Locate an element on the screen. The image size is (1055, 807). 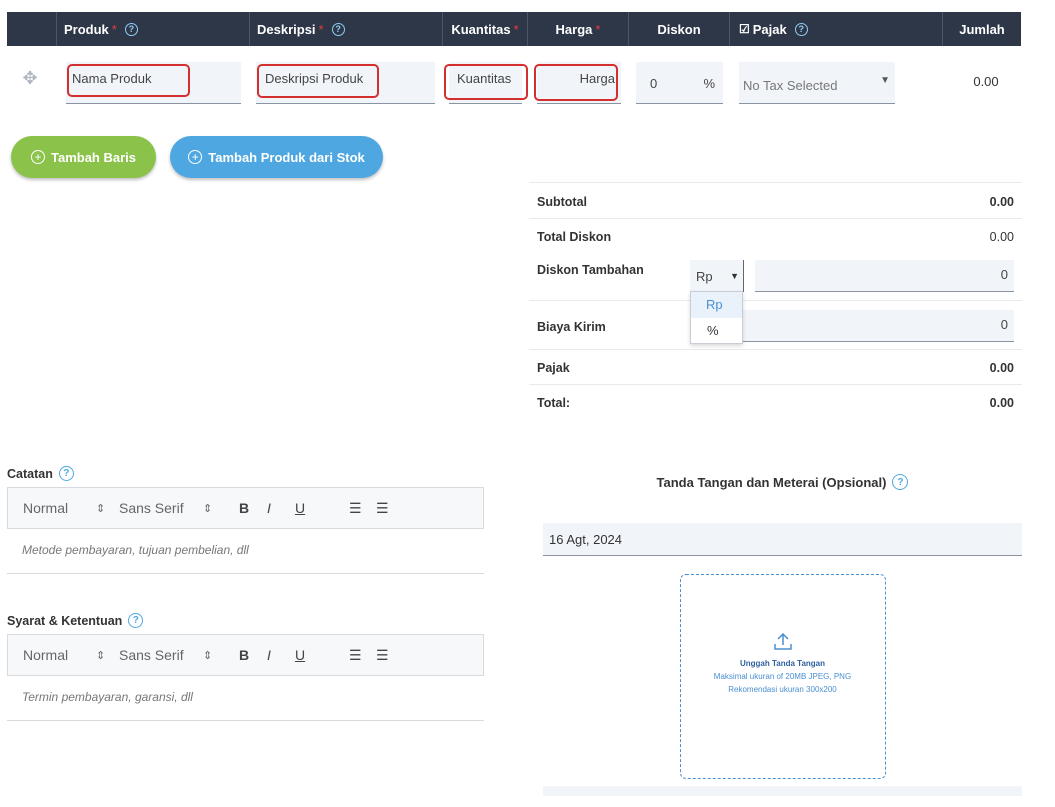
total-label: Total: is located at coordinates (554, 403).